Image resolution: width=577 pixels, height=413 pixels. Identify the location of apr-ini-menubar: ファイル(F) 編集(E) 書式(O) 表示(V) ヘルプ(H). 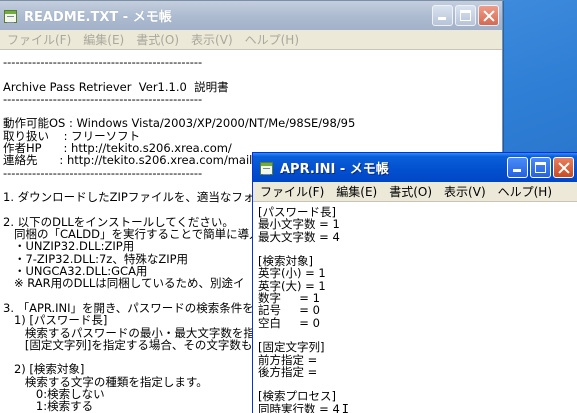
(415, 192).